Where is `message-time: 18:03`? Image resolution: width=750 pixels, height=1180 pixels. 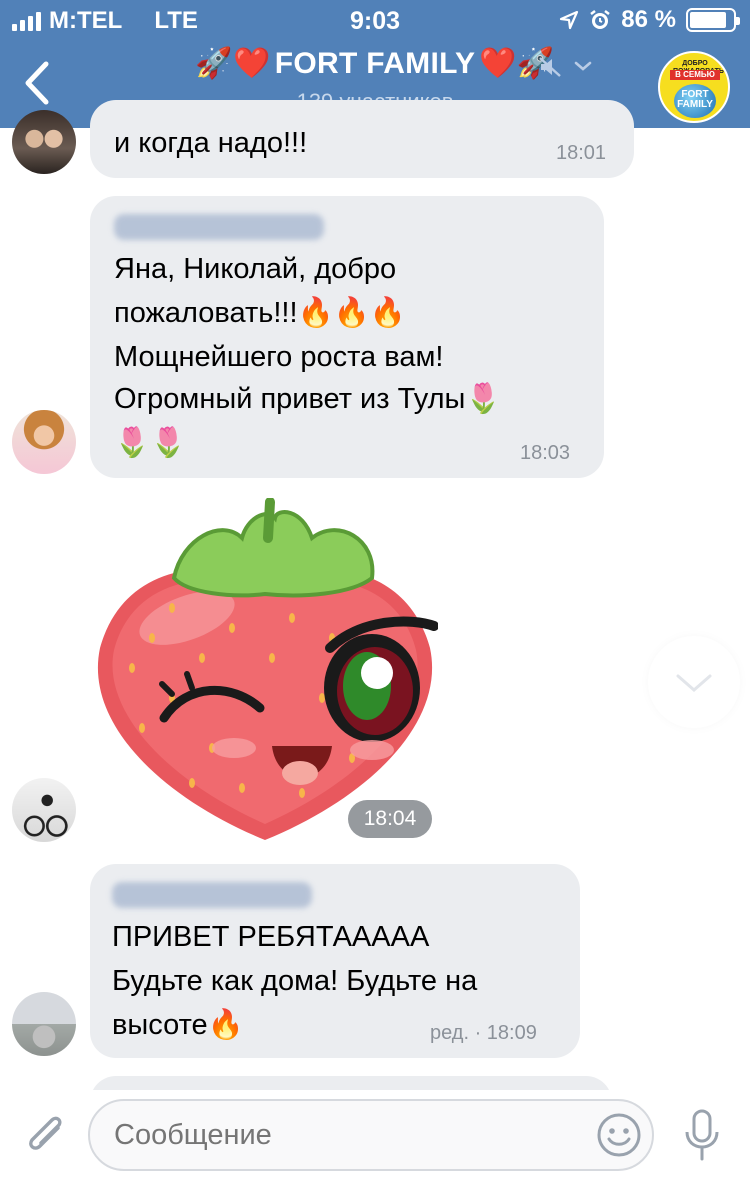 message-time: 18:03 is located at coordinates (545, 453).